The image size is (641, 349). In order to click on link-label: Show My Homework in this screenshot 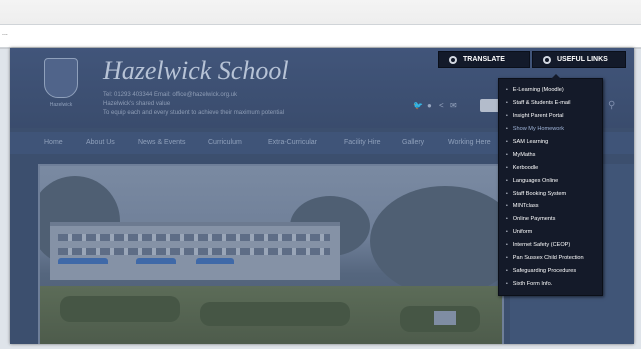, I will do `click(538, 129)`.